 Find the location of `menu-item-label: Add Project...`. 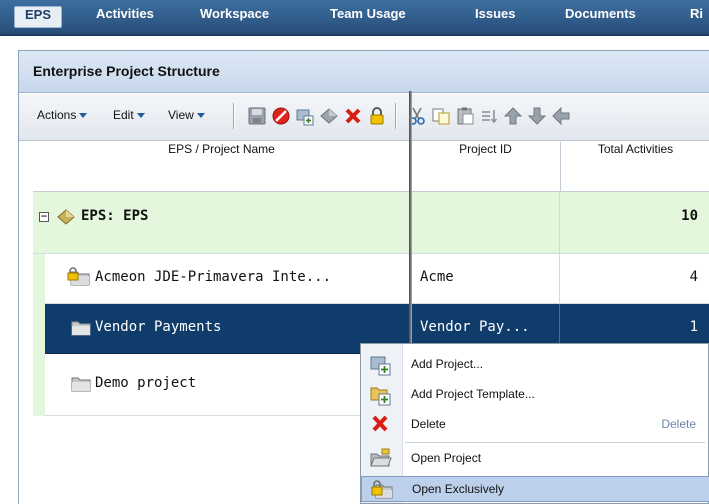

menu-item-label: Add Project... is located at coordinates (447, 364).